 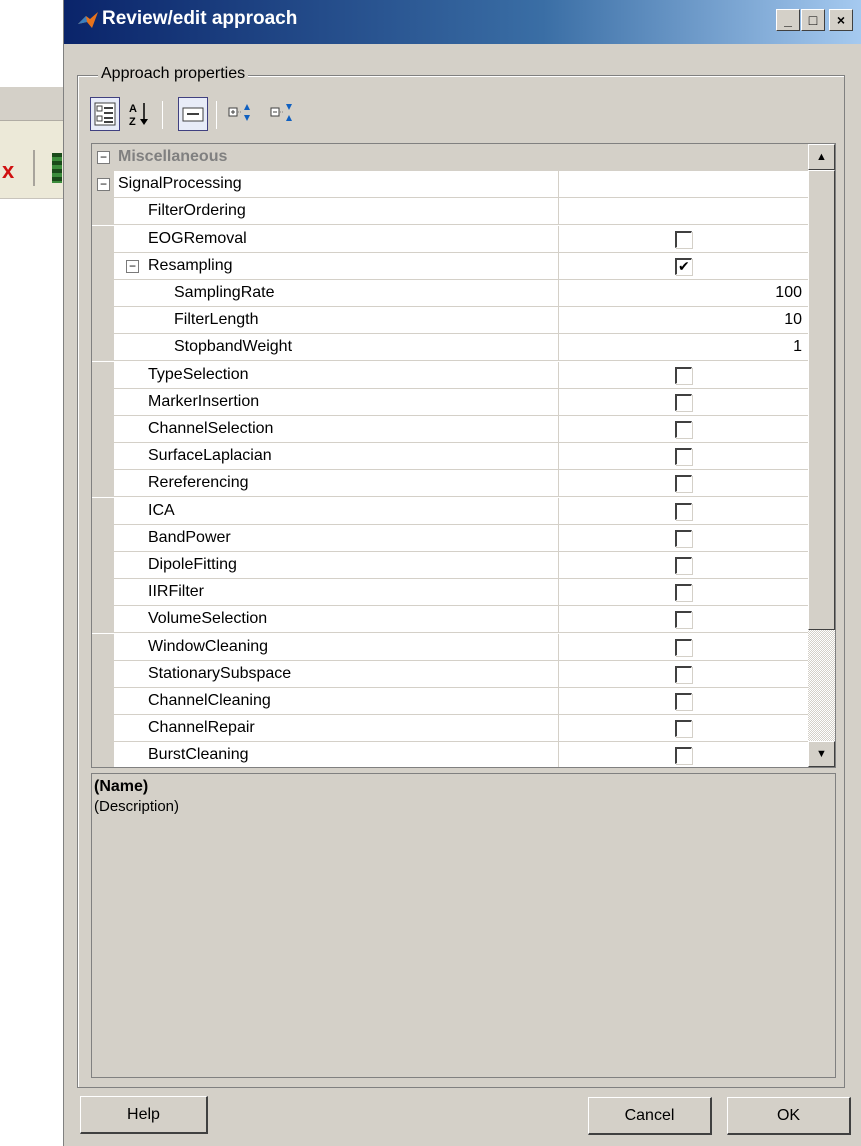 What do you see at coordinates (788, 20) in the screenshot?
I see `minimize-button: _` at bounding box center [788, 20].